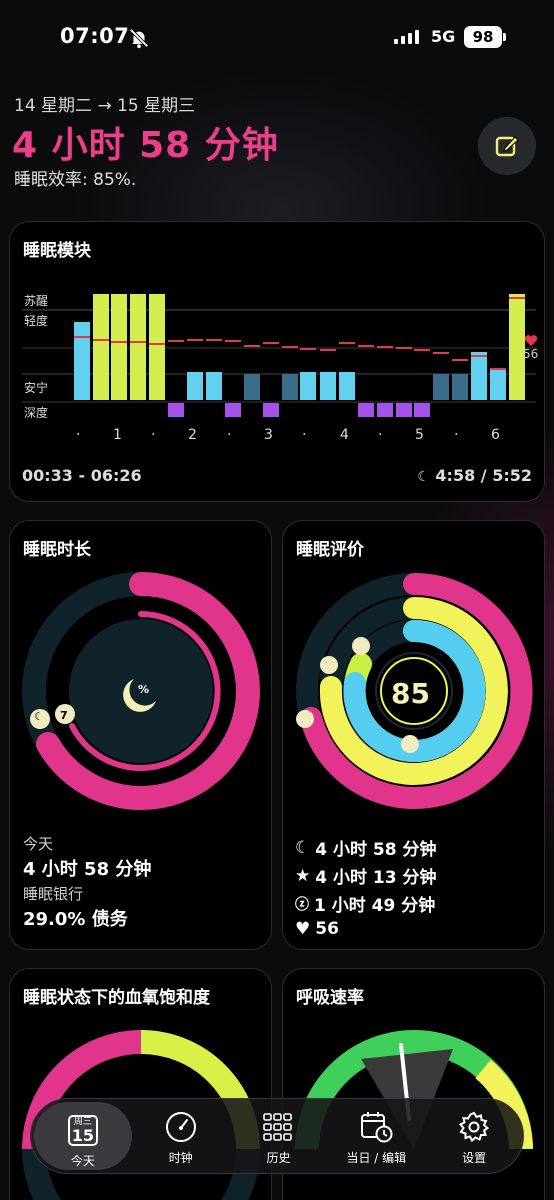 The height and width of the screenshot is (1200, 554). I want to click on gauge-icon, so click(180, 1127).